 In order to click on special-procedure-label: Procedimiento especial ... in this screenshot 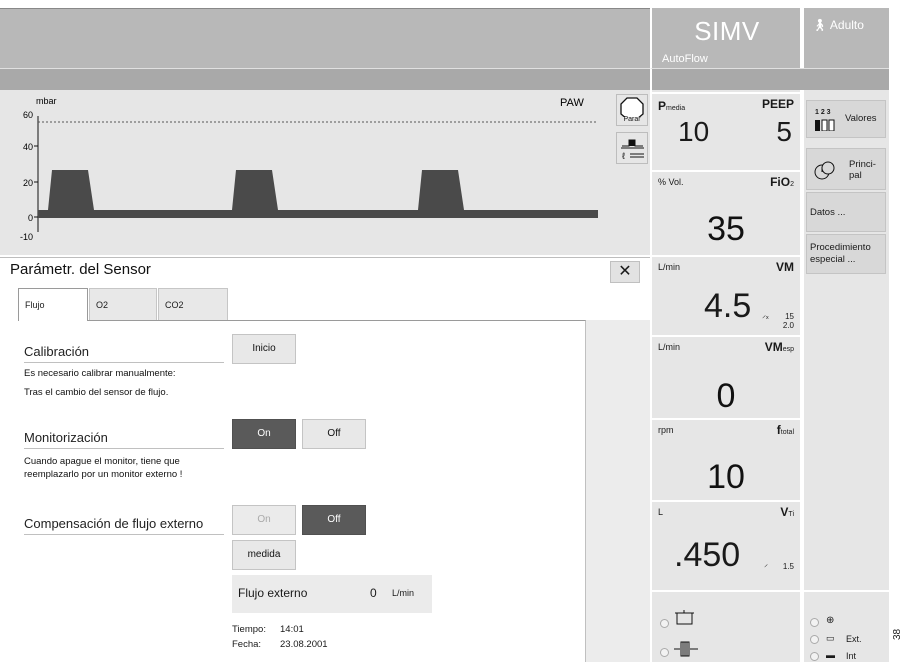, I will do `click(840, 253)`.